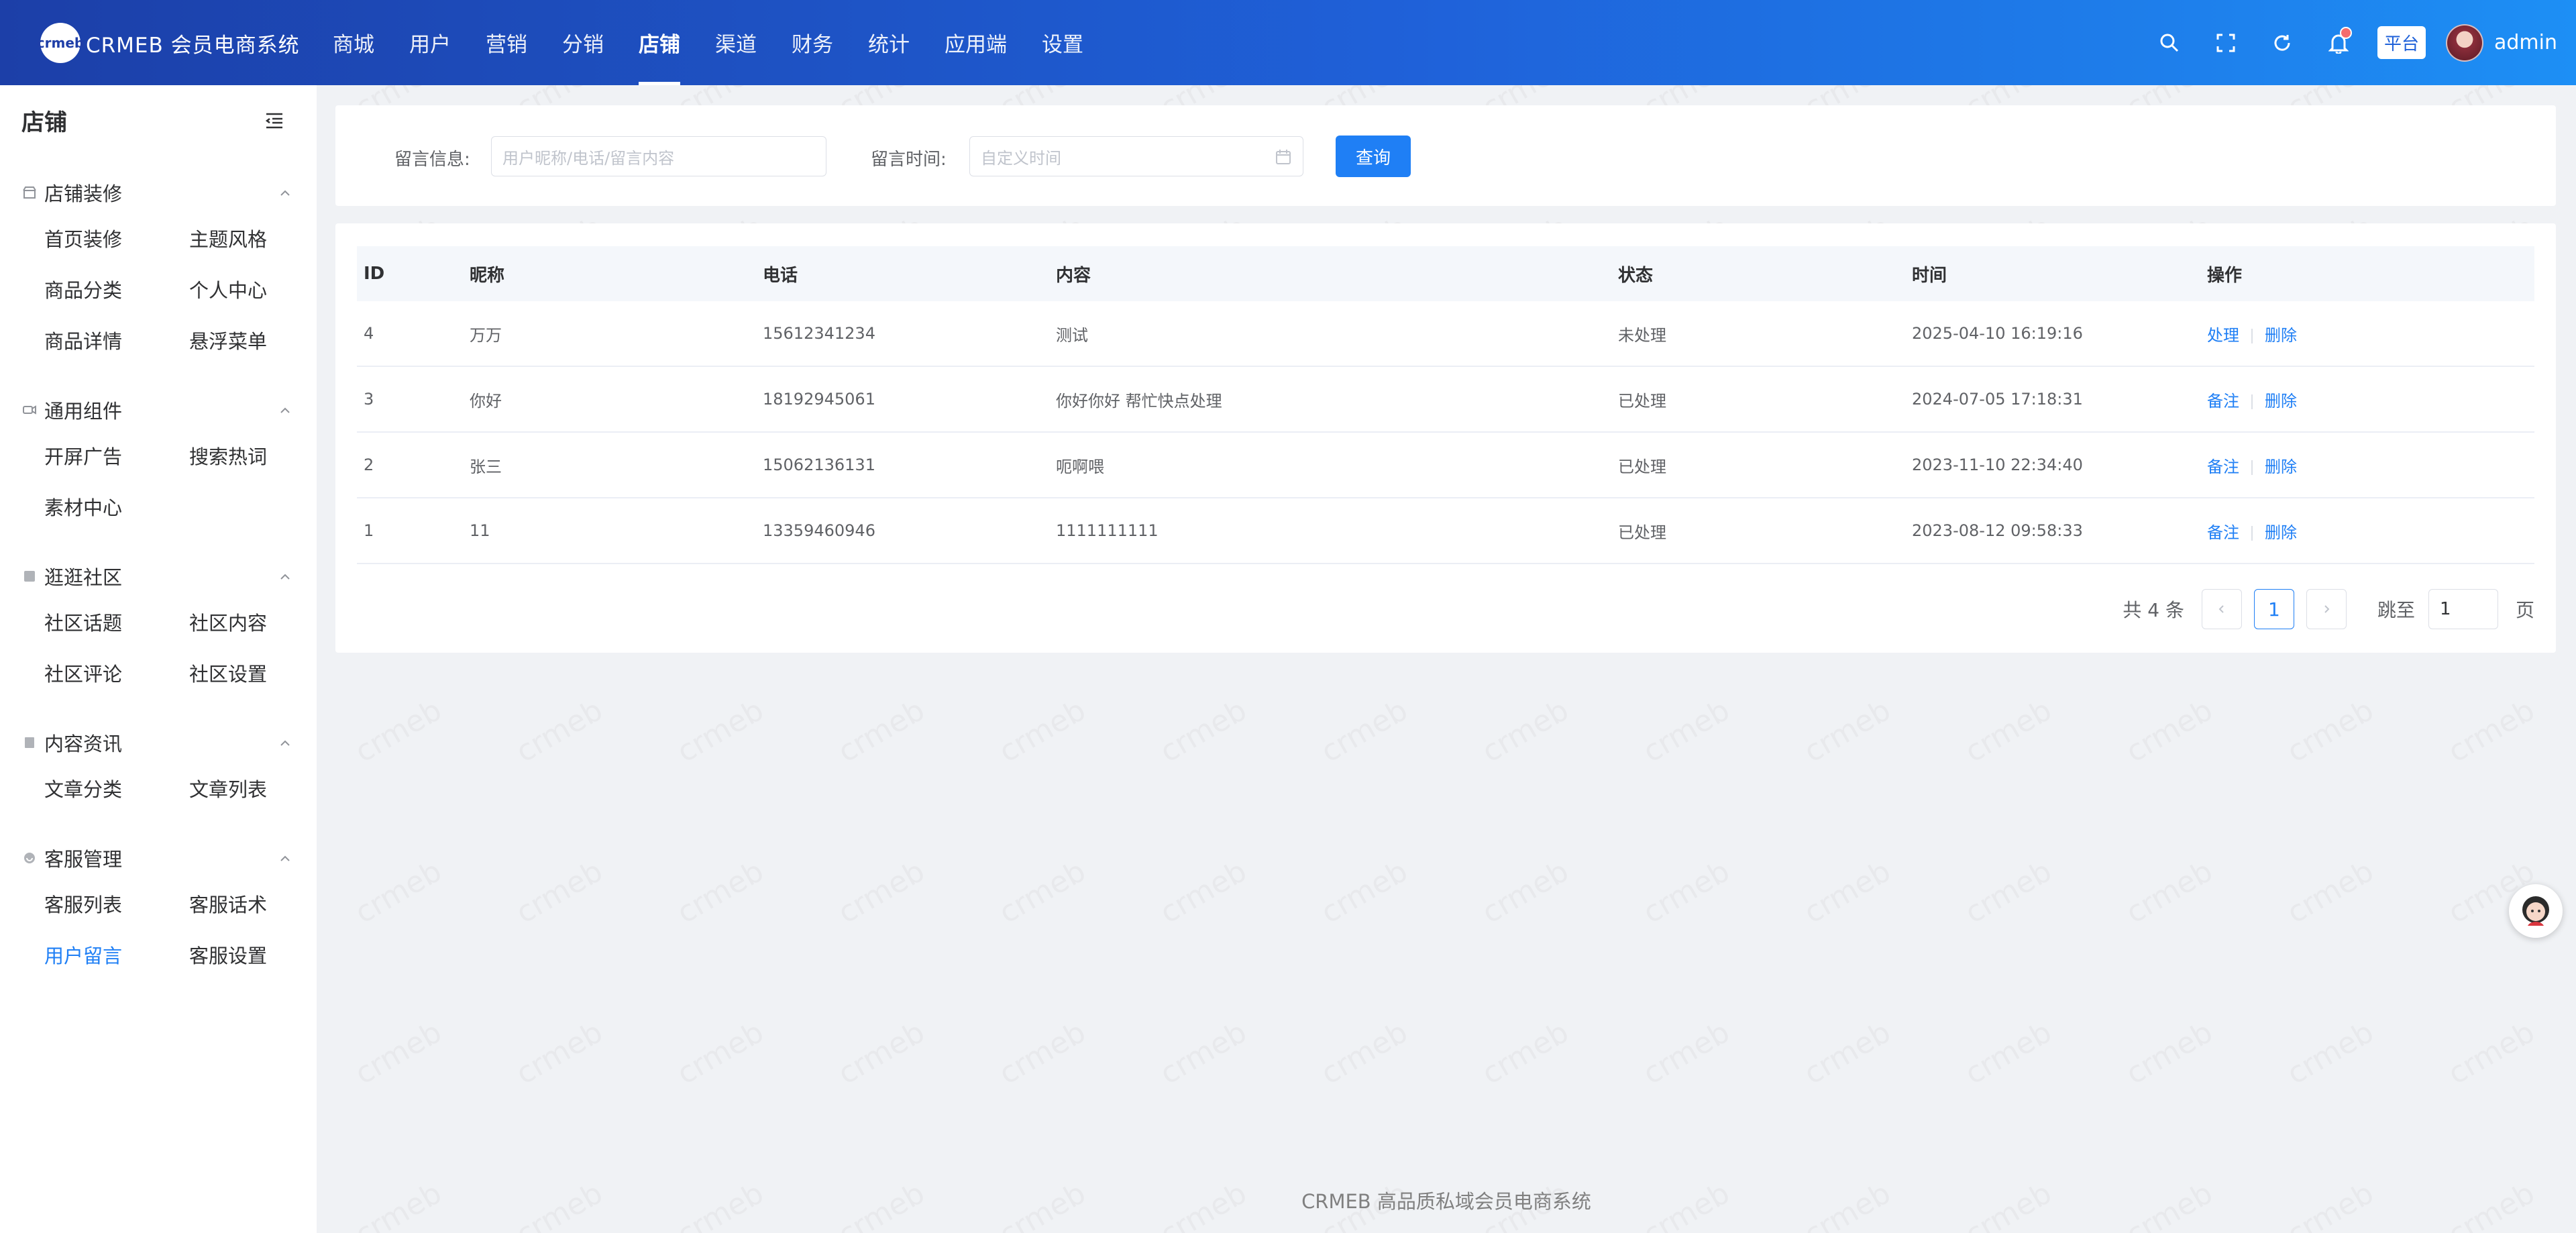 The width and height of the screenshot is (2576, 1233). What do you see at coordinates (1136, 156) in the screenshot?
I see `date-range-input: 自定义时间` at bounding box center [1136, 156].